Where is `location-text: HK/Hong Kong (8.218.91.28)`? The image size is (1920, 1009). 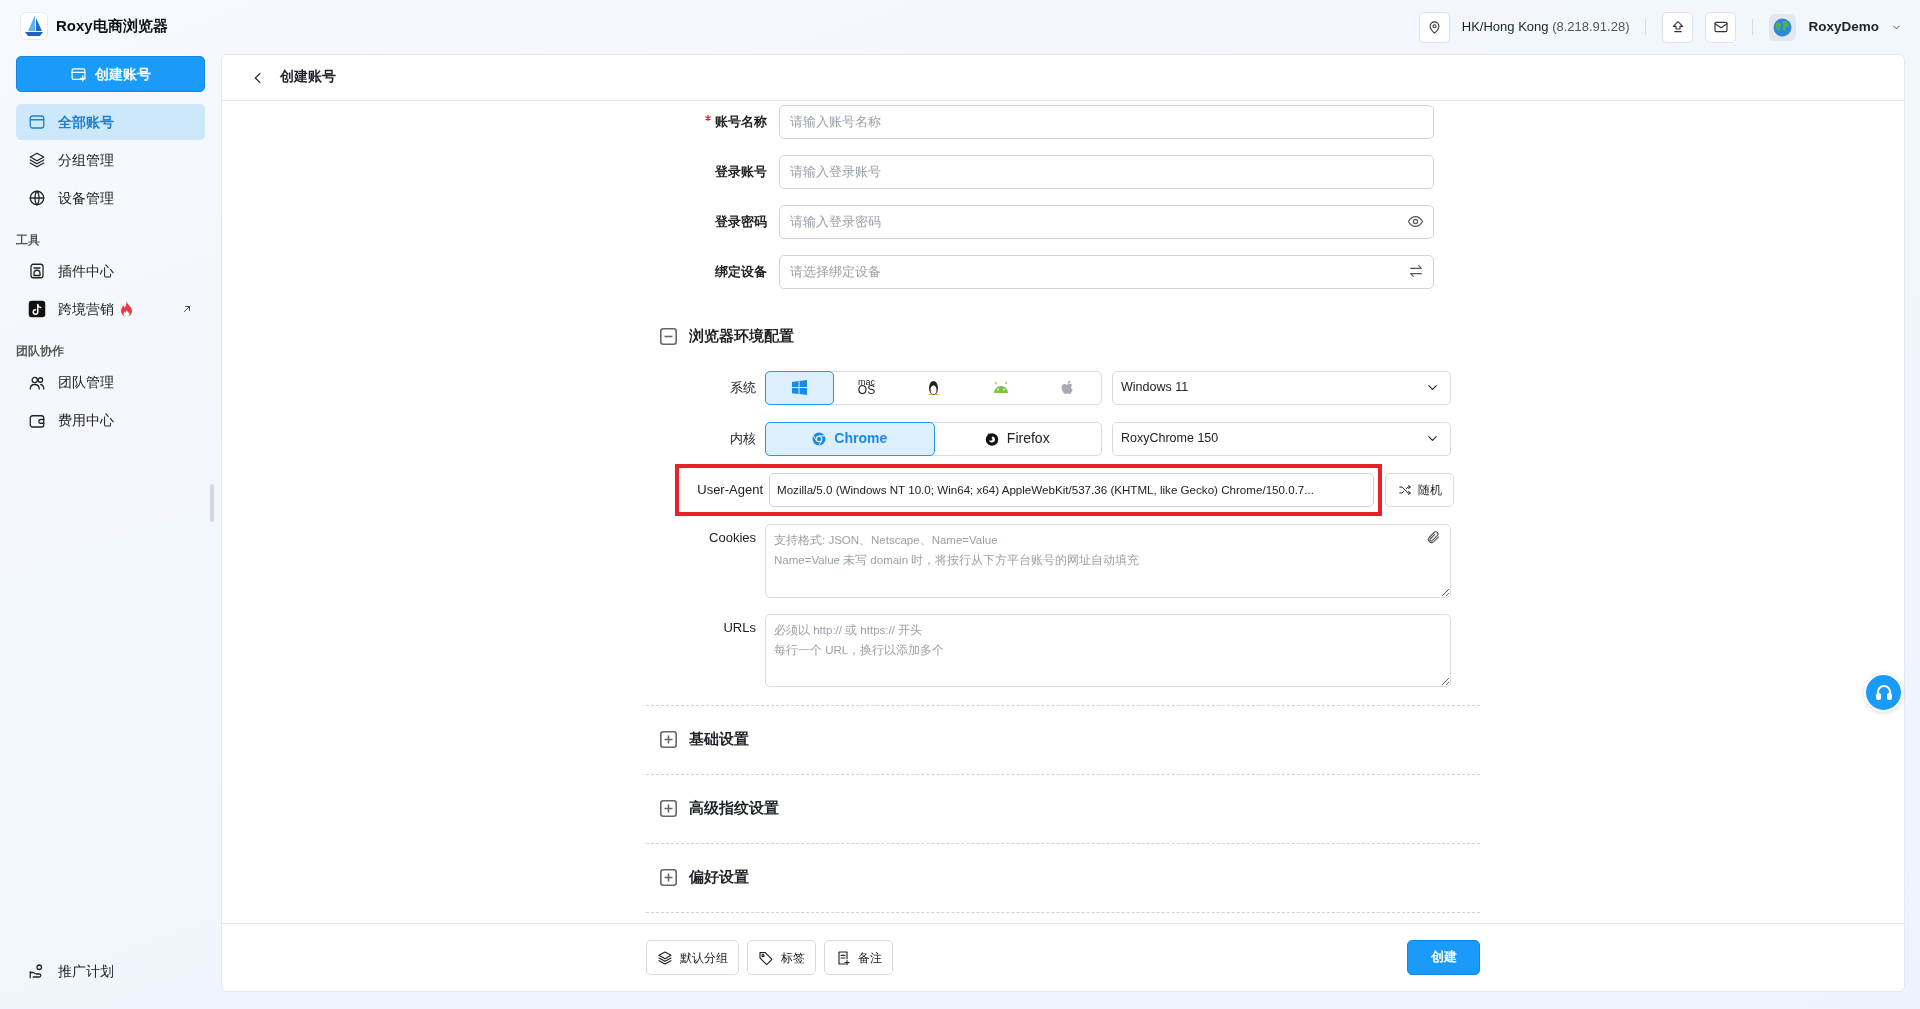
location-text: HK/Hong Kong (8.218.91.28) is located at coordinates (1545, 27).